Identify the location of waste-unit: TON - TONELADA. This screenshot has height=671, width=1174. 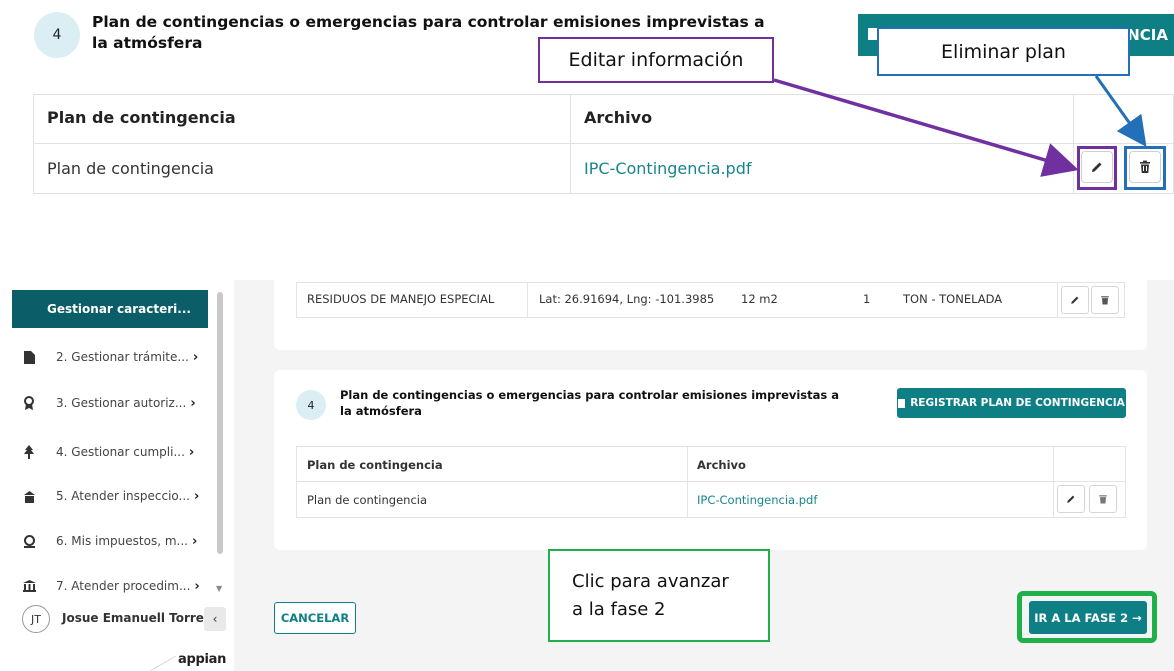
(953, 299).